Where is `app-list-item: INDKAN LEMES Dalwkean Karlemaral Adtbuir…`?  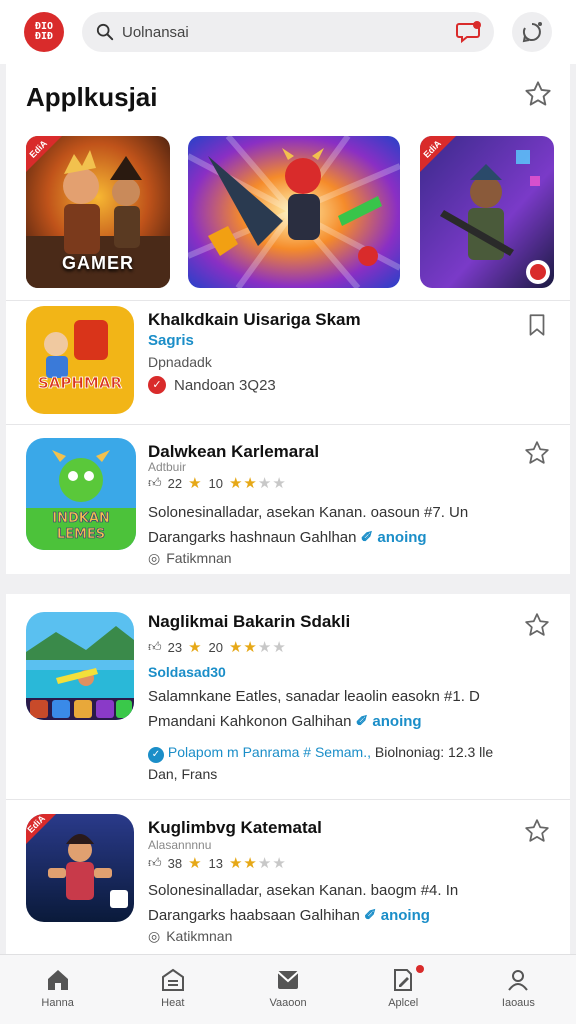 app-list-item: INDKAN LEMES Dalwkean Karlemaral Adtbuir… is located at coordinates (288, 499).